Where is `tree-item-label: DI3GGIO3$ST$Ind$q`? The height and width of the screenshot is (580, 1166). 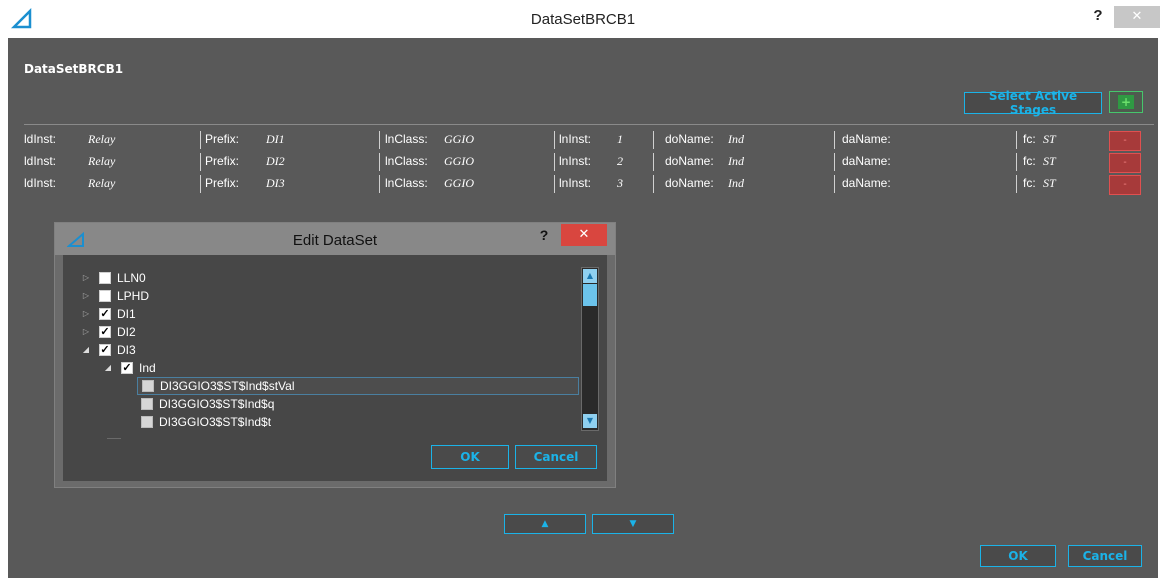
tree-item-label: DI3GGIO3$ST$Ind$q is located at coordinates (217, 404).